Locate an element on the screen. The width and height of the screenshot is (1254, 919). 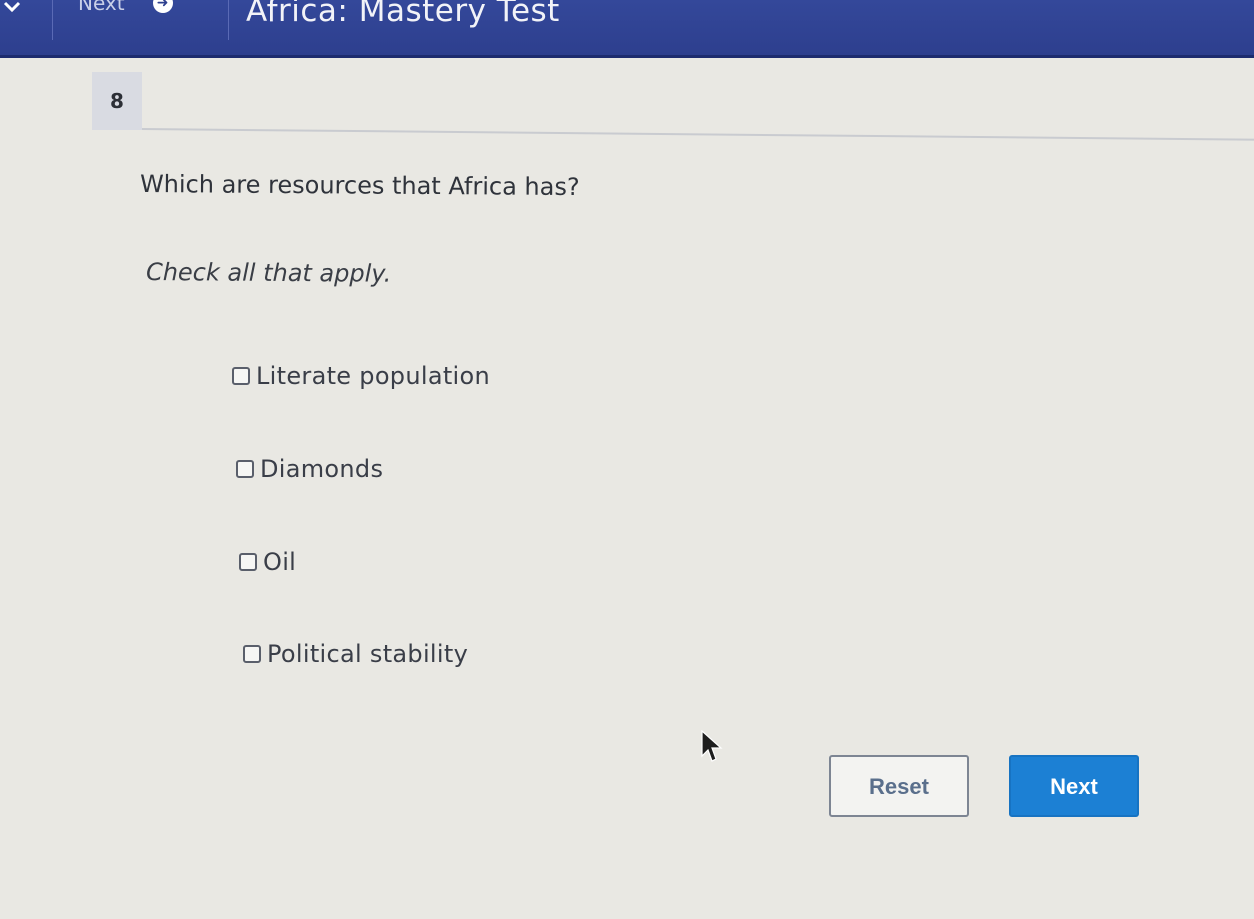
option-political-stability: Political stability is located at coordinates (355, 654).